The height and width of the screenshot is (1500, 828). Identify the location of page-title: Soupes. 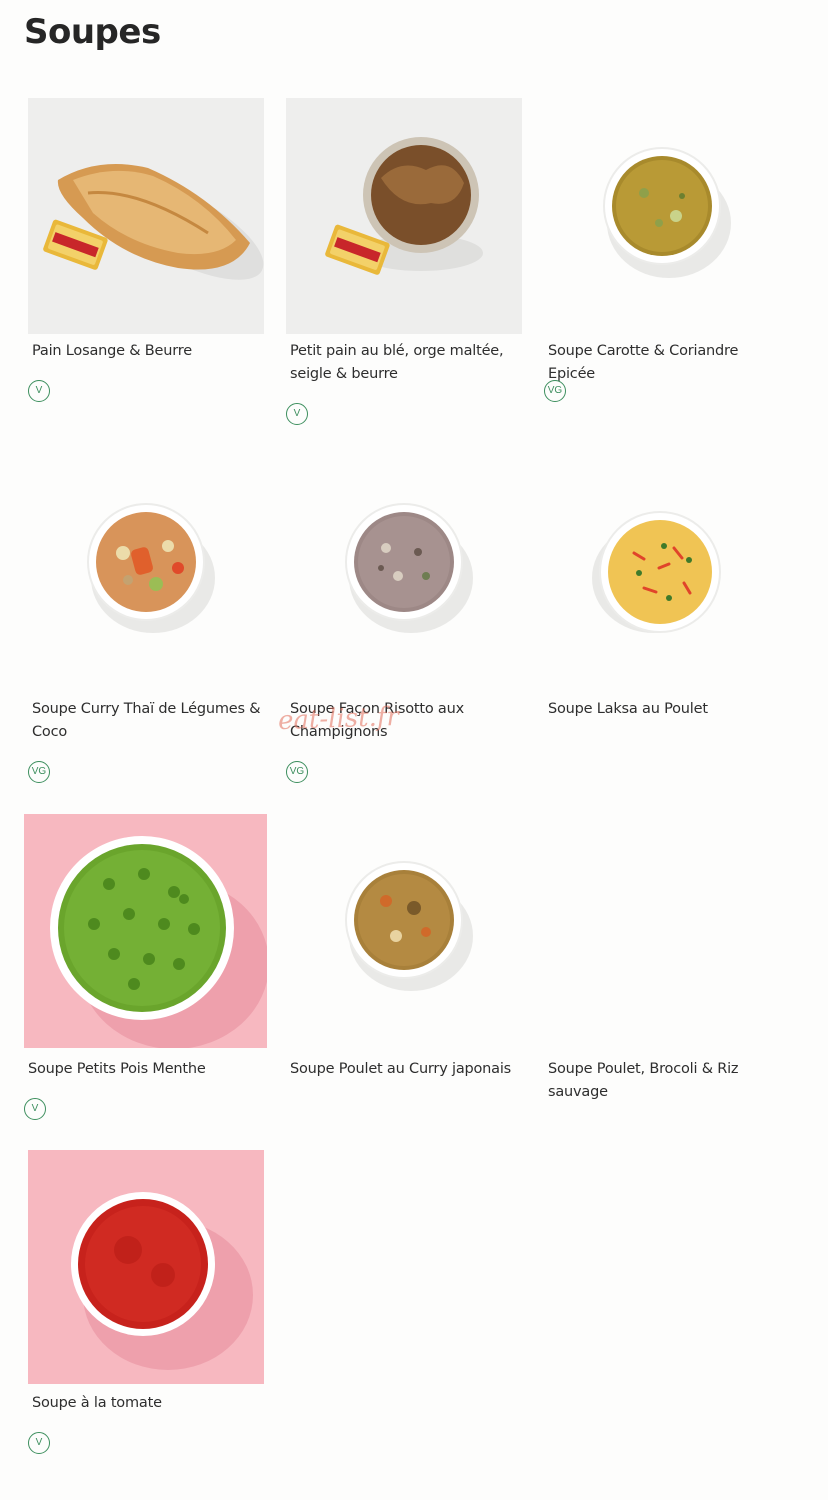
(92, 32).